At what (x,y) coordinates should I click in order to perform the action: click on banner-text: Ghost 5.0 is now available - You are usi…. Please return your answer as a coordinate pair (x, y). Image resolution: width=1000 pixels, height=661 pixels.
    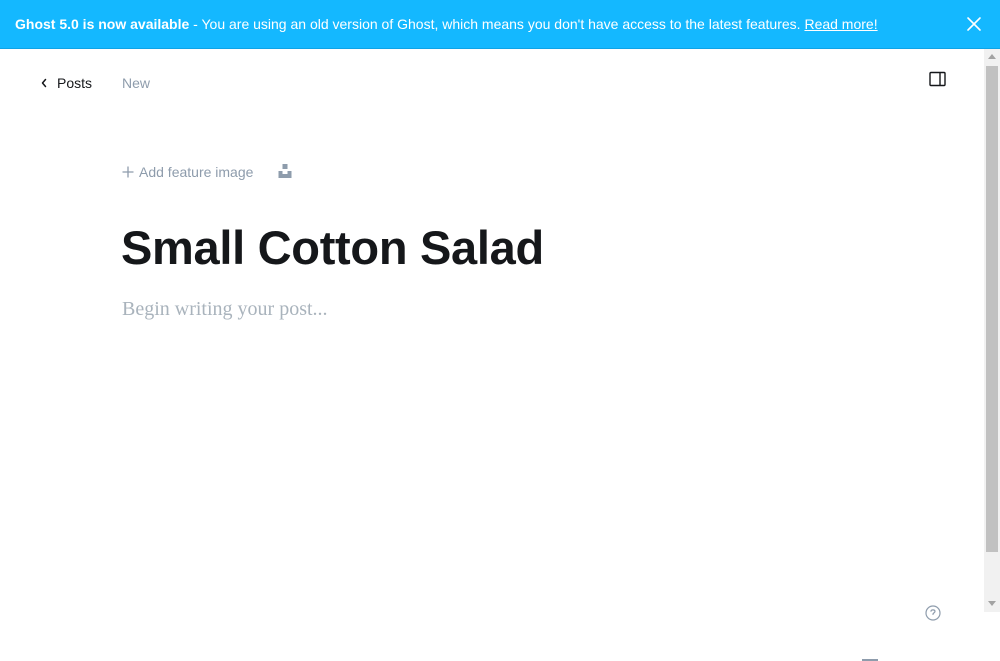
    Looking at the image, I should click on (446, 24).